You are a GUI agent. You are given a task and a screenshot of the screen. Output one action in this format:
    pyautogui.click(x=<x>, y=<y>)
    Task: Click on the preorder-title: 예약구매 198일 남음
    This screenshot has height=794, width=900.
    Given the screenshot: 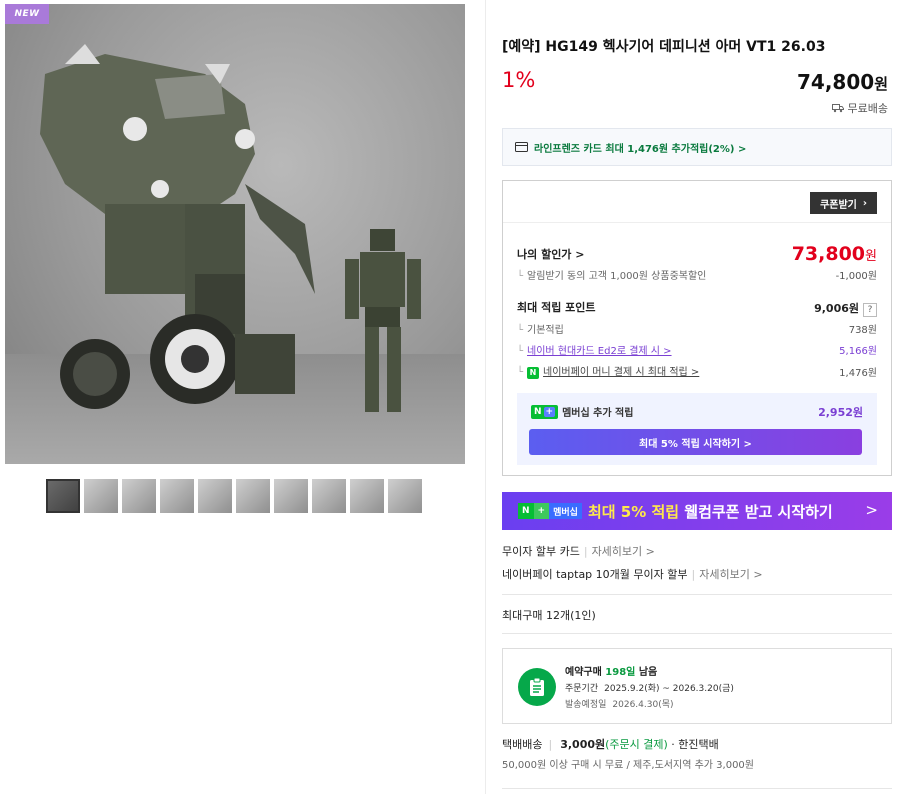 What is the action you would take?
    pyautogui.click(x=611, y=672)
    